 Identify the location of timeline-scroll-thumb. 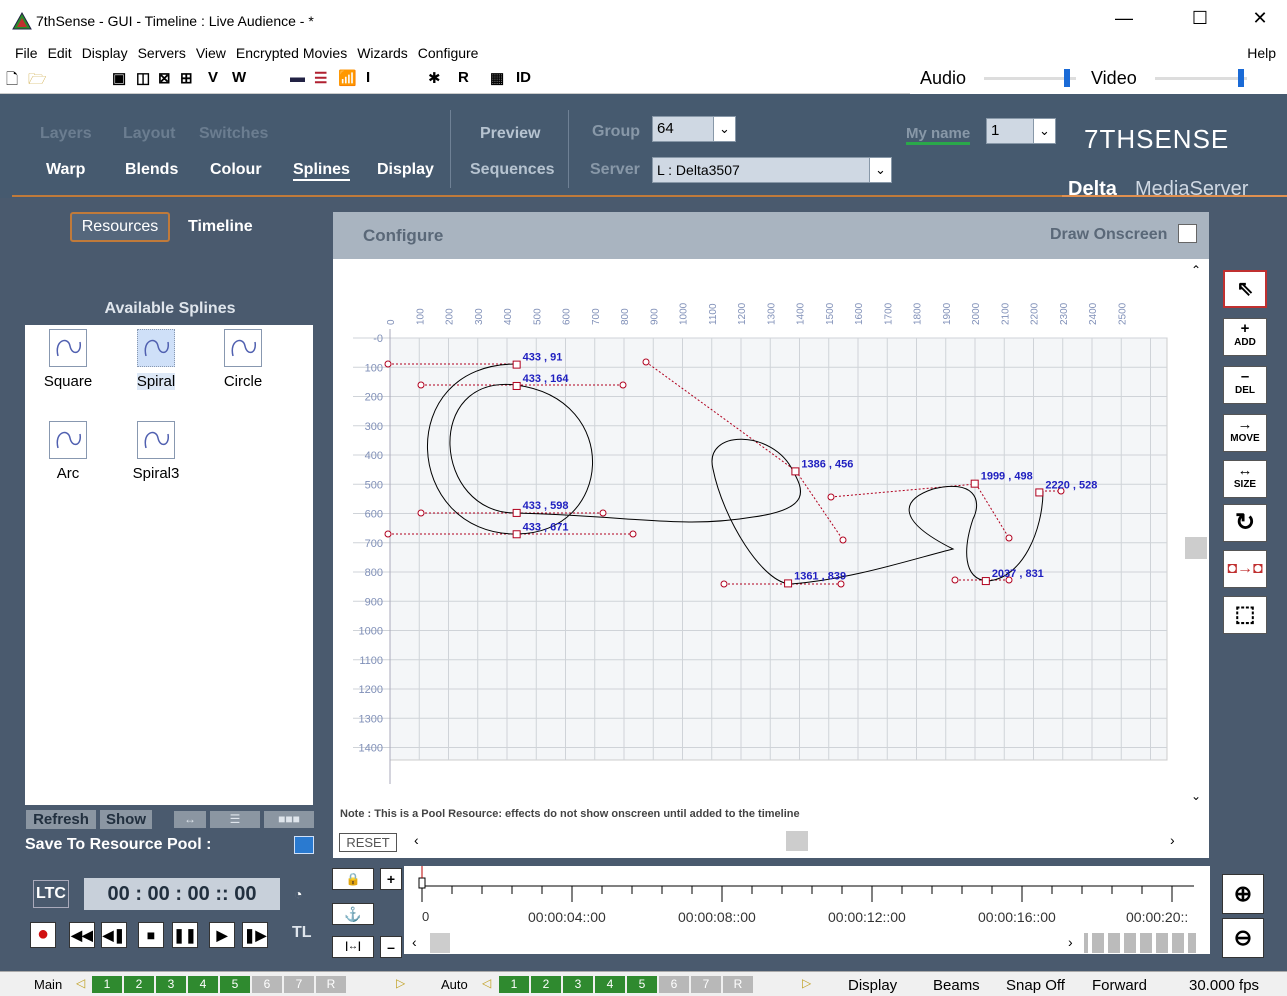
(440, 943).